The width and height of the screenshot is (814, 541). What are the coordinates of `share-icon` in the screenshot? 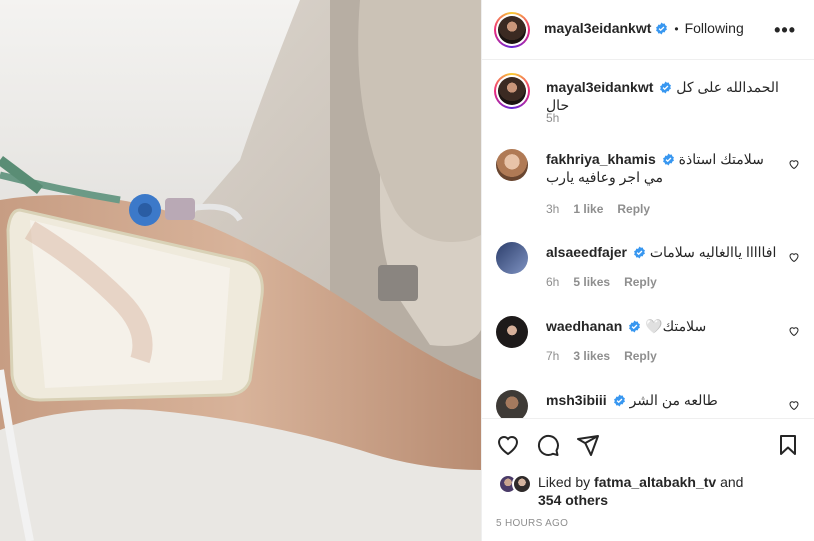 It's located at (588, 445).